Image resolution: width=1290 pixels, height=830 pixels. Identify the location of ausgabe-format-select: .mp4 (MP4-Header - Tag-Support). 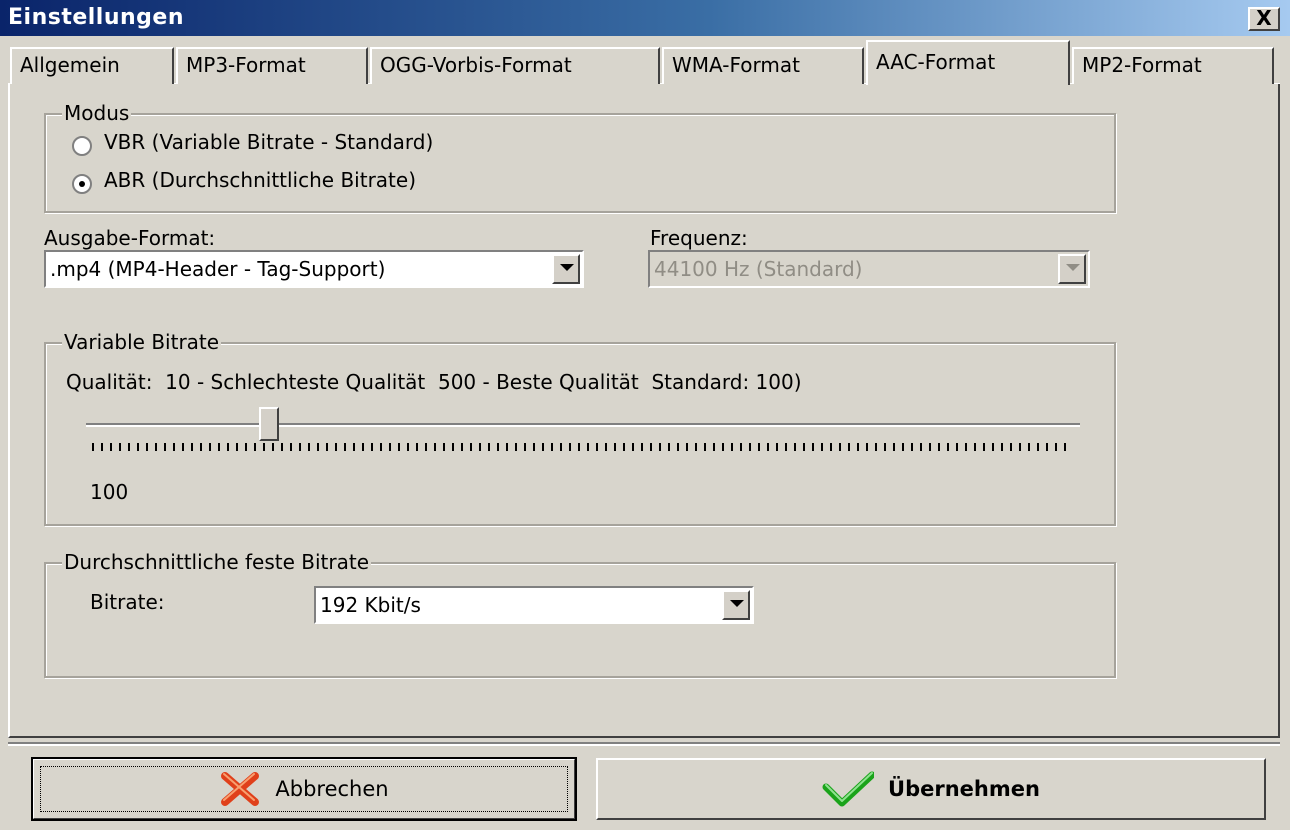
(314, 269).